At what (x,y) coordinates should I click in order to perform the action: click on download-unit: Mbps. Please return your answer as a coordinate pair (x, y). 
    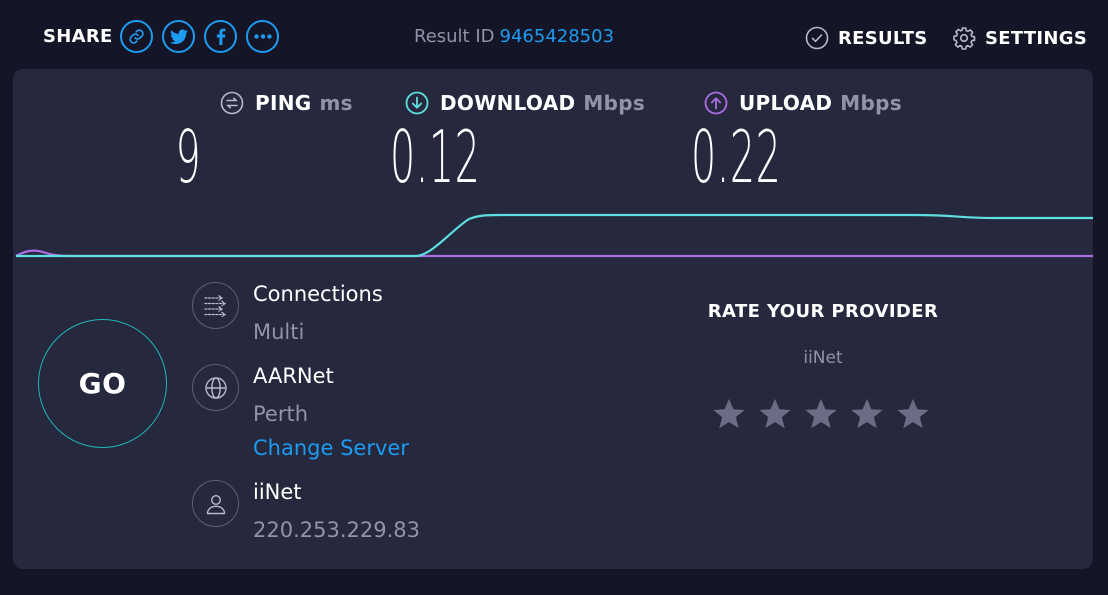
    Looking at the image, I should click on (614, 103).